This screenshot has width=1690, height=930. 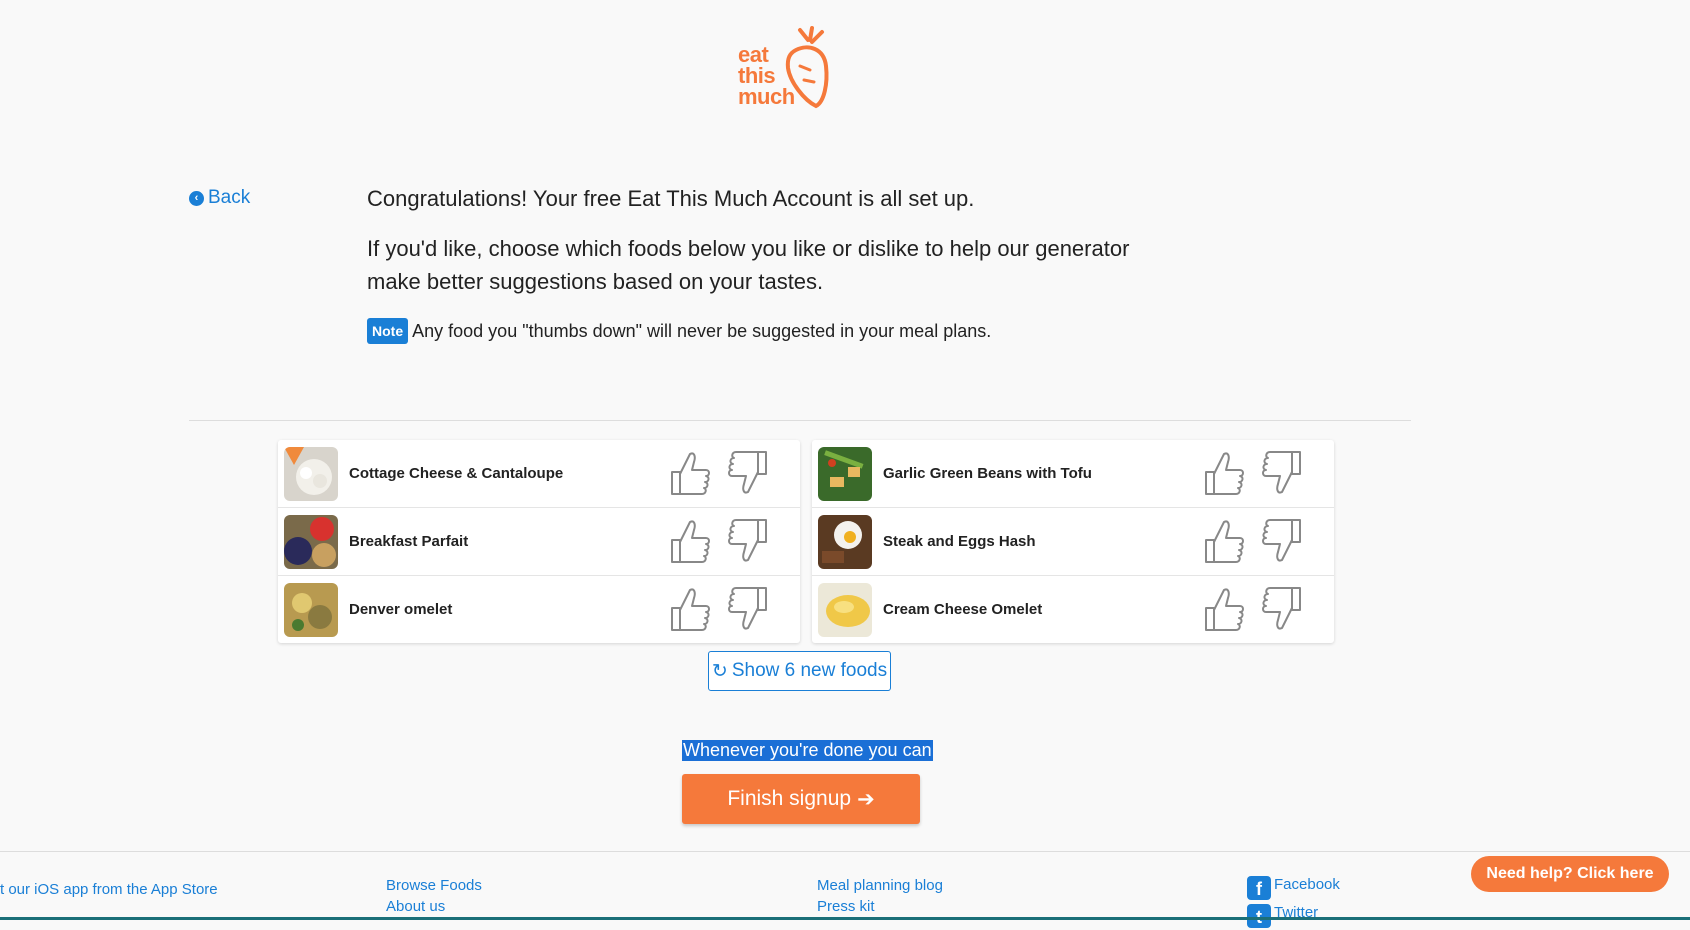 What do you see at coordinates (719, 671) in the screenshot?
I see `refresh-icon: ↻` at bounding box center [719, 671].